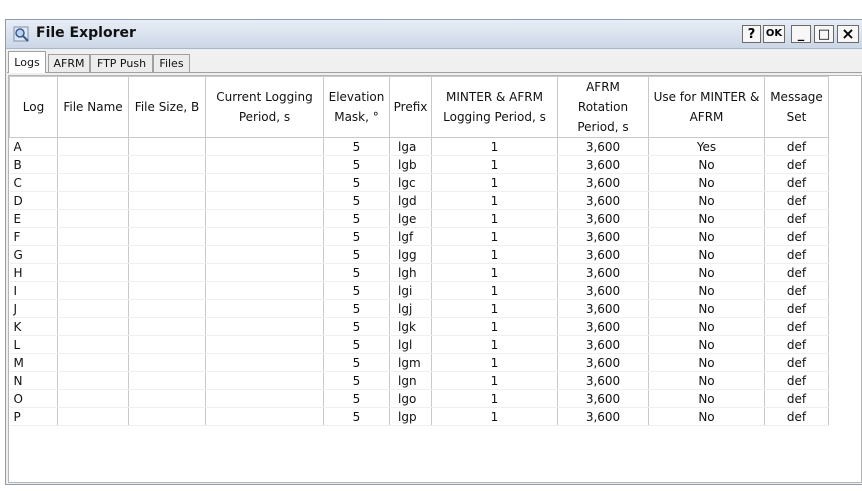 This screenshot has width=862, height=491. I want to click on table-row: B 5 lgb 1 3,600 No def, so click(419, 164).